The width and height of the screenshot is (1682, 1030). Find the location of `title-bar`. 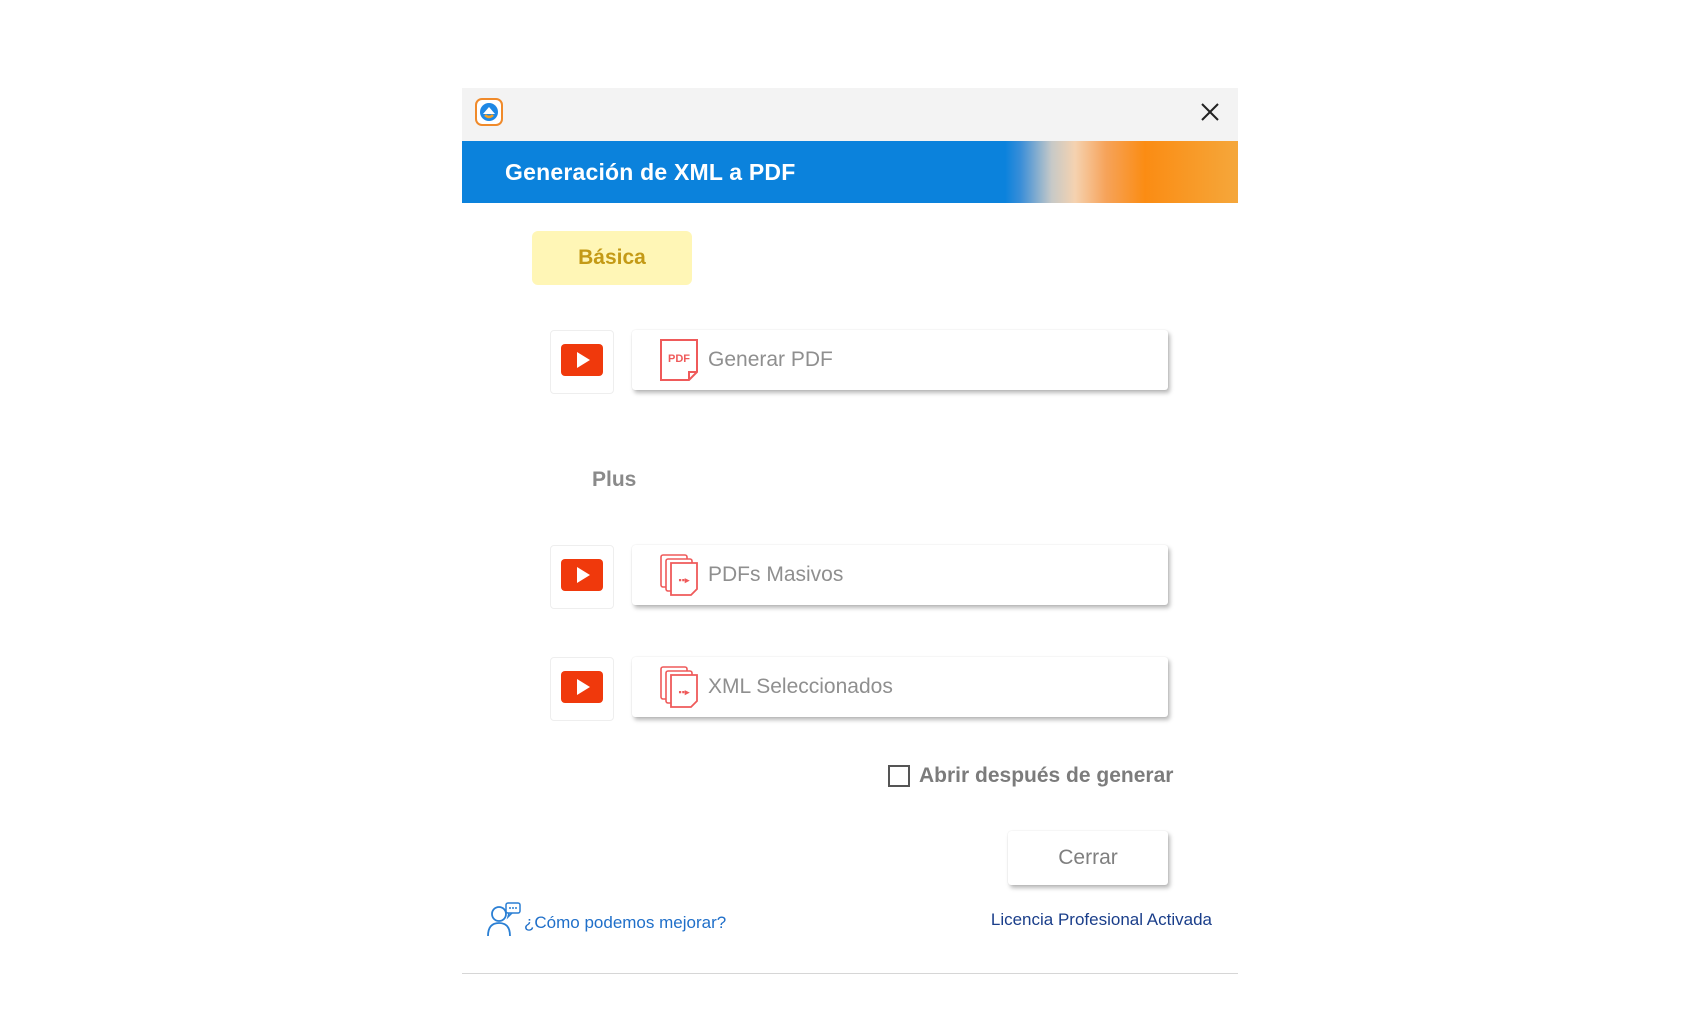

title-bar is located at coordinates (850, 114).